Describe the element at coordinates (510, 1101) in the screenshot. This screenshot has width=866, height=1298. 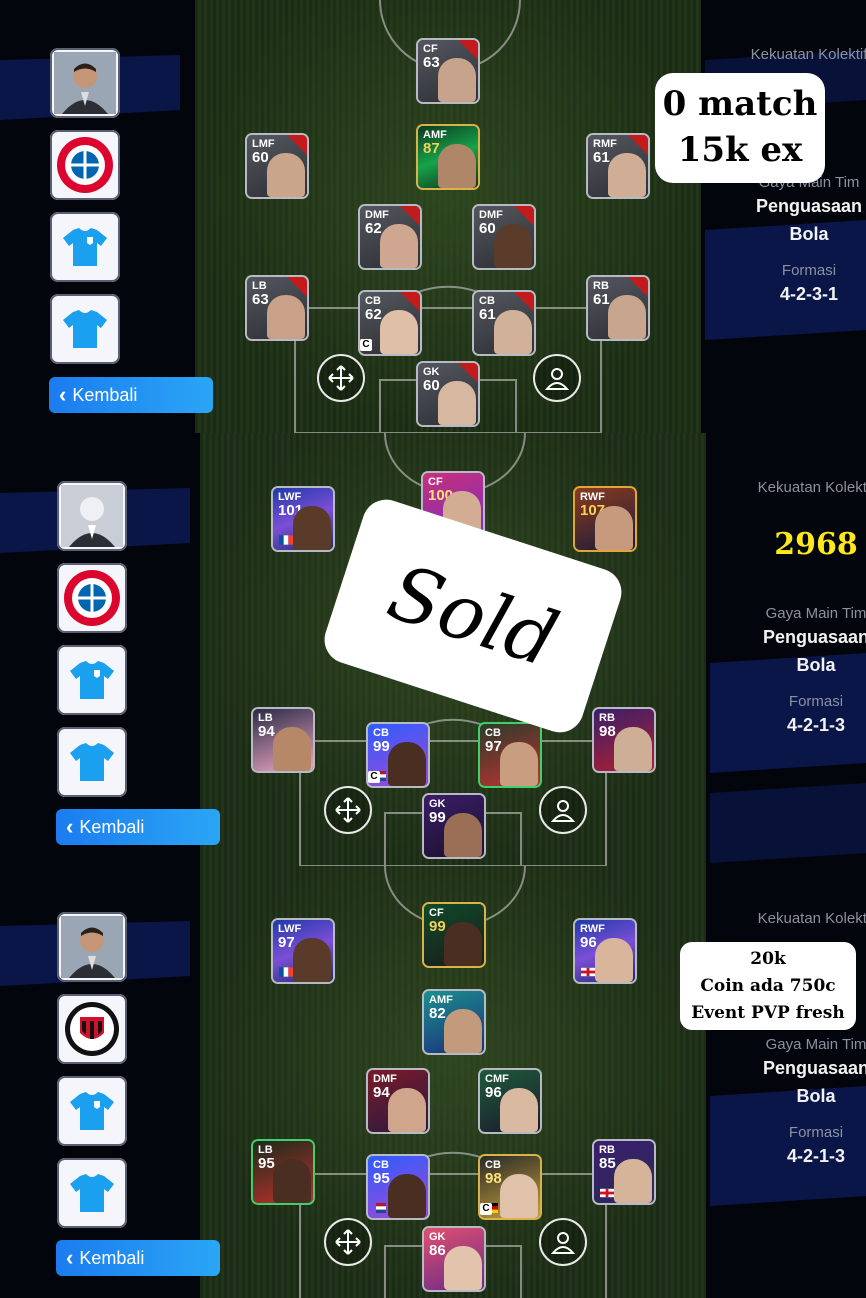
I see `player-card: CMF 96` at that location.